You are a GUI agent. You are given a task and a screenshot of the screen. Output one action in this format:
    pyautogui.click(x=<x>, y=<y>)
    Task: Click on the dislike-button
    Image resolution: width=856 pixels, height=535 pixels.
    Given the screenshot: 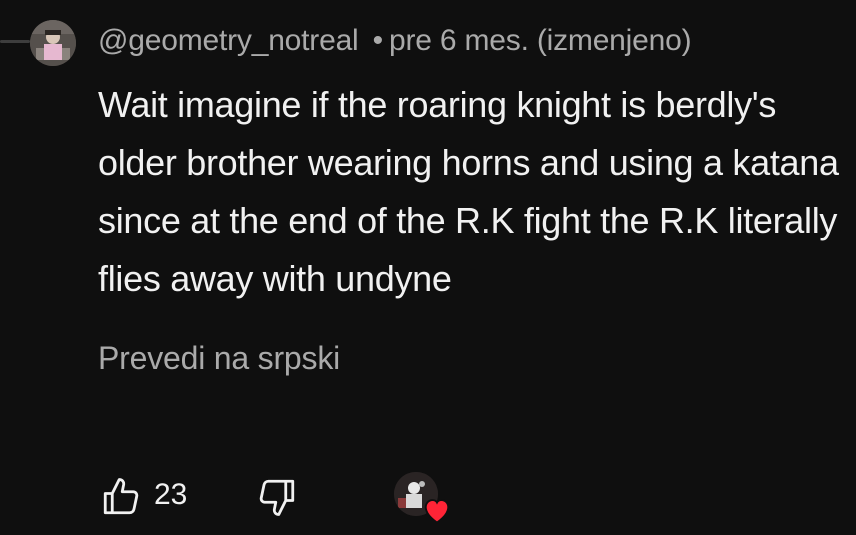 What is the action you would take?
    pyautogui.click(x=277, y=497)
    